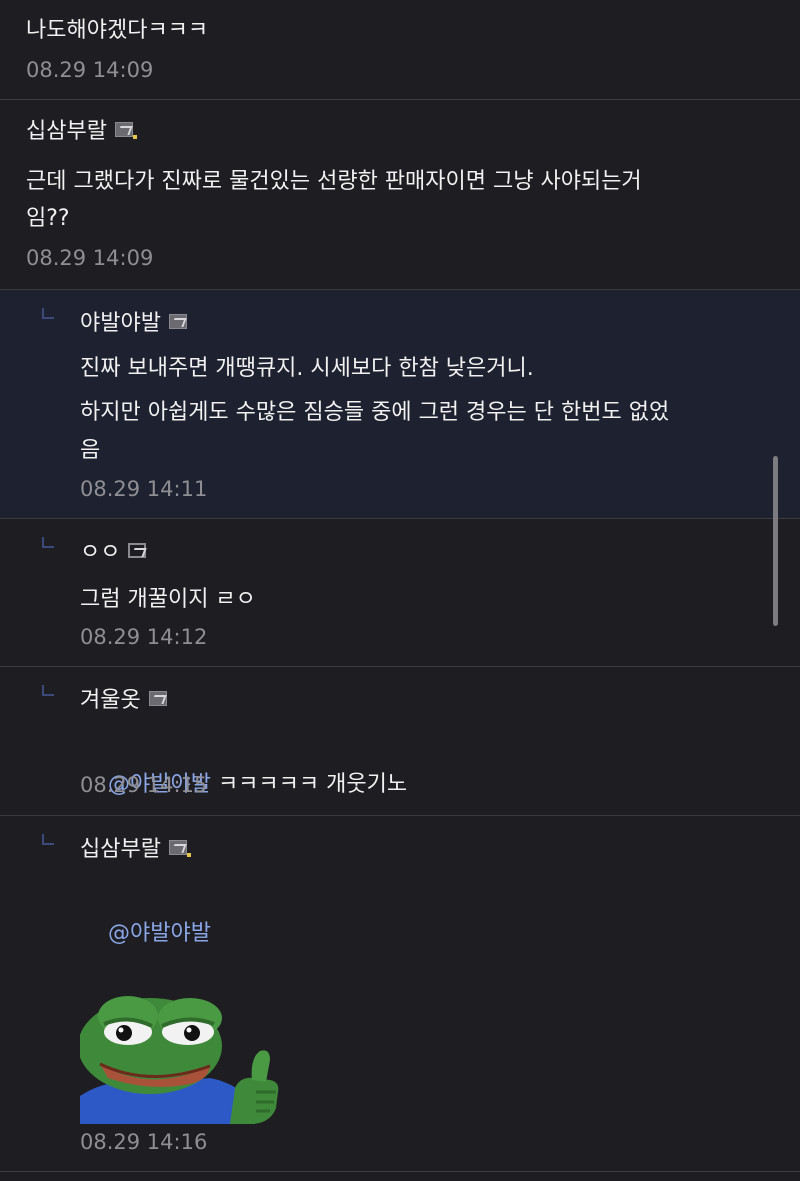 The width and height of the screenshot is (800, 1181). Describe the element at coordinates (400, 593) in the screenshot. I see `reply-item: ㅇㅇ 그럼 개꿀이지 ㄹㅇ 08.29 14:12` at that location.